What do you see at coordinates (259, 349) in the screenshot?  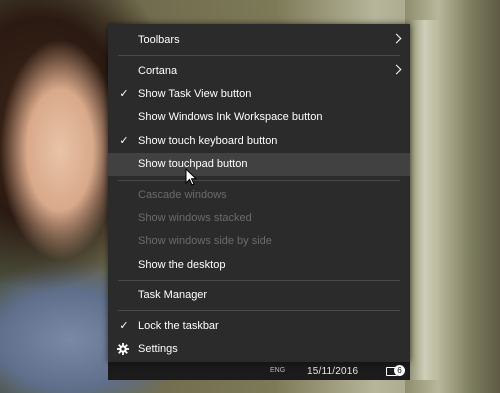 I see `menu-item-settings: Settings` at bounding box center [259, 349].